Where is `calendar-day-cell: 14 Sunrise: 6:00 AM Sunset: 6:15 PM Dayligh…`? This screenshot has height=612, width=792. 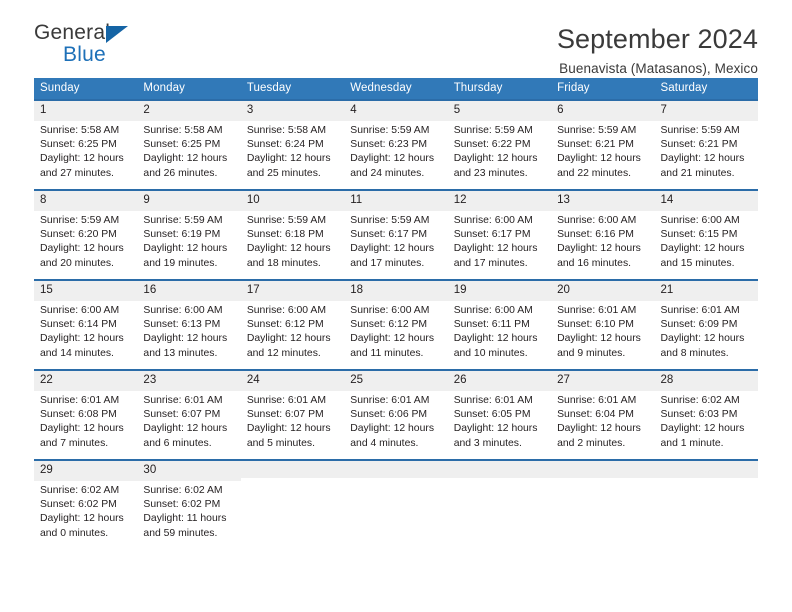 calendar-day-cell: 14 Sunrise: 6:00 AM Sunset: 6:15 PM Dayligh… is located at coordinates (706, 234).